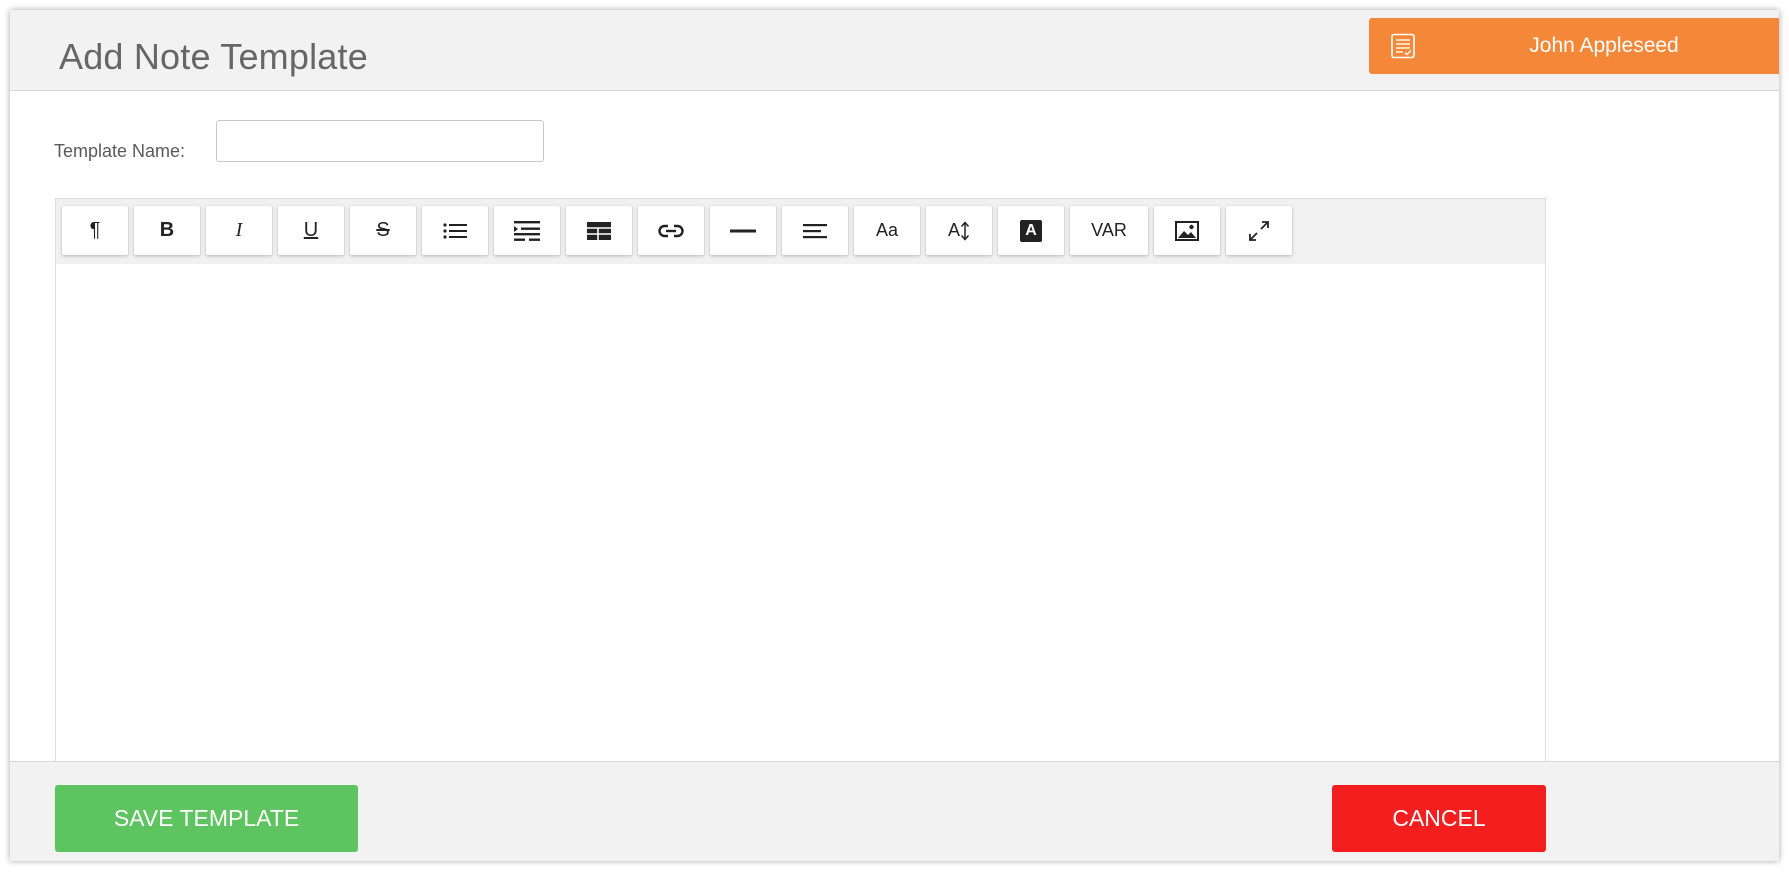 The height and width of the screenshot is (872, 1789). I want to click on variable-text: VAR, so click(1109, 230).